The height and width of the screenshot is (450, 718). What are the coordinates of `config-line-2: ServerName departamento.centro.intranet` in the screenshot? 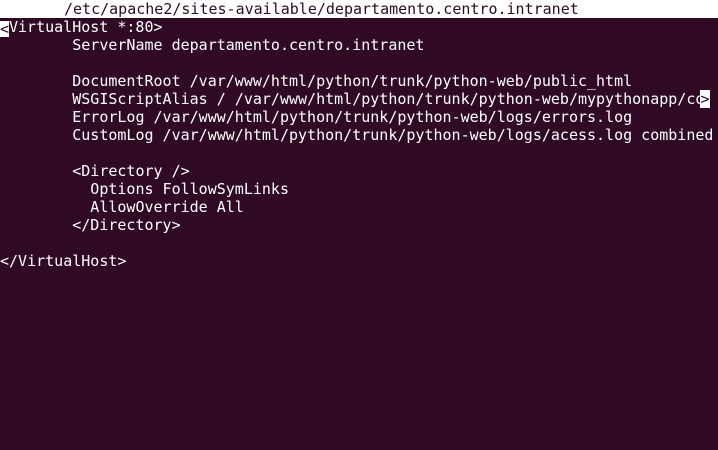 It's located at (212, 45).